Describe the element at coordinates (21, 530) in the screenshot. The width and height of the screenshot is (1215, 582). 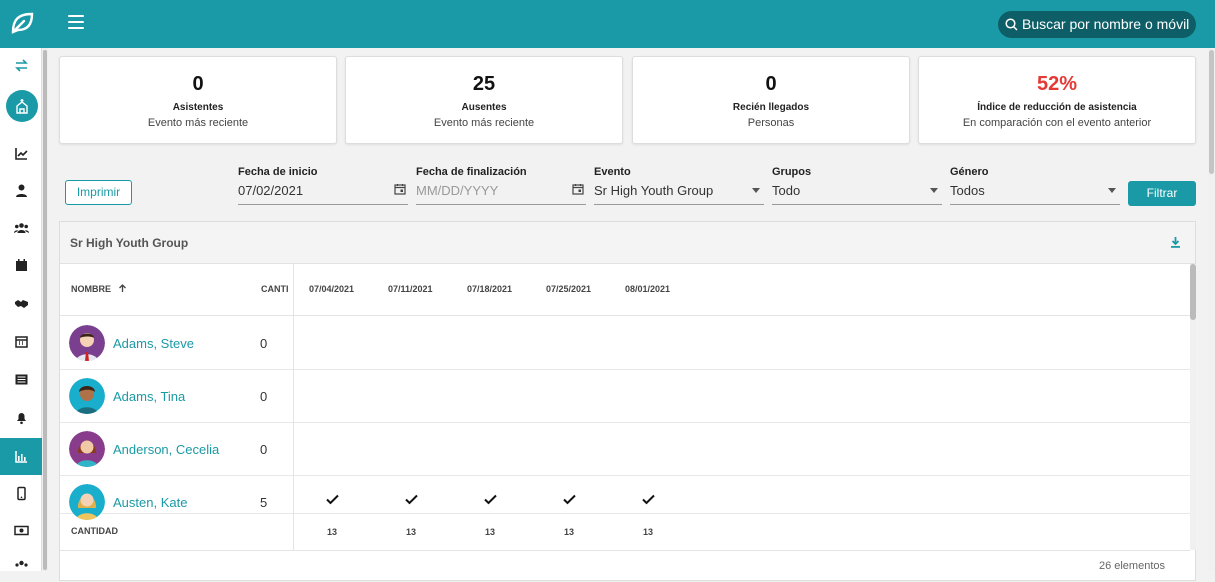
I see `cash-icon` at that location.